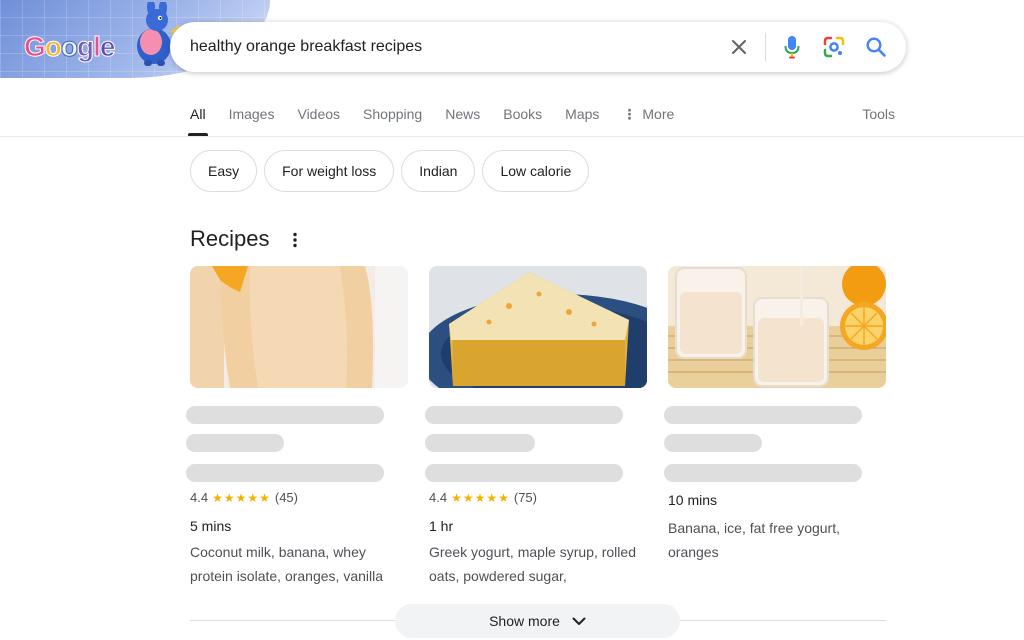 Image resolution: width=1024 pixels, height=640 pixels. What do you see at coordinates (524, 621) in the screenshot?
I see `show-more-label: Show more` at bounding box center [524, 621].